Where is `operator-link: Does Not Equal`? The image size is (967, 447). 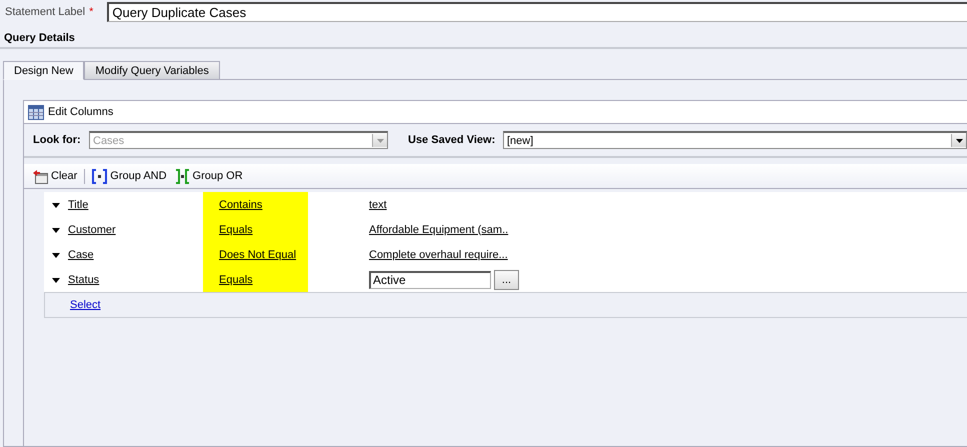
operator-link: Does Not Equal is located at coordinates (257, 254).